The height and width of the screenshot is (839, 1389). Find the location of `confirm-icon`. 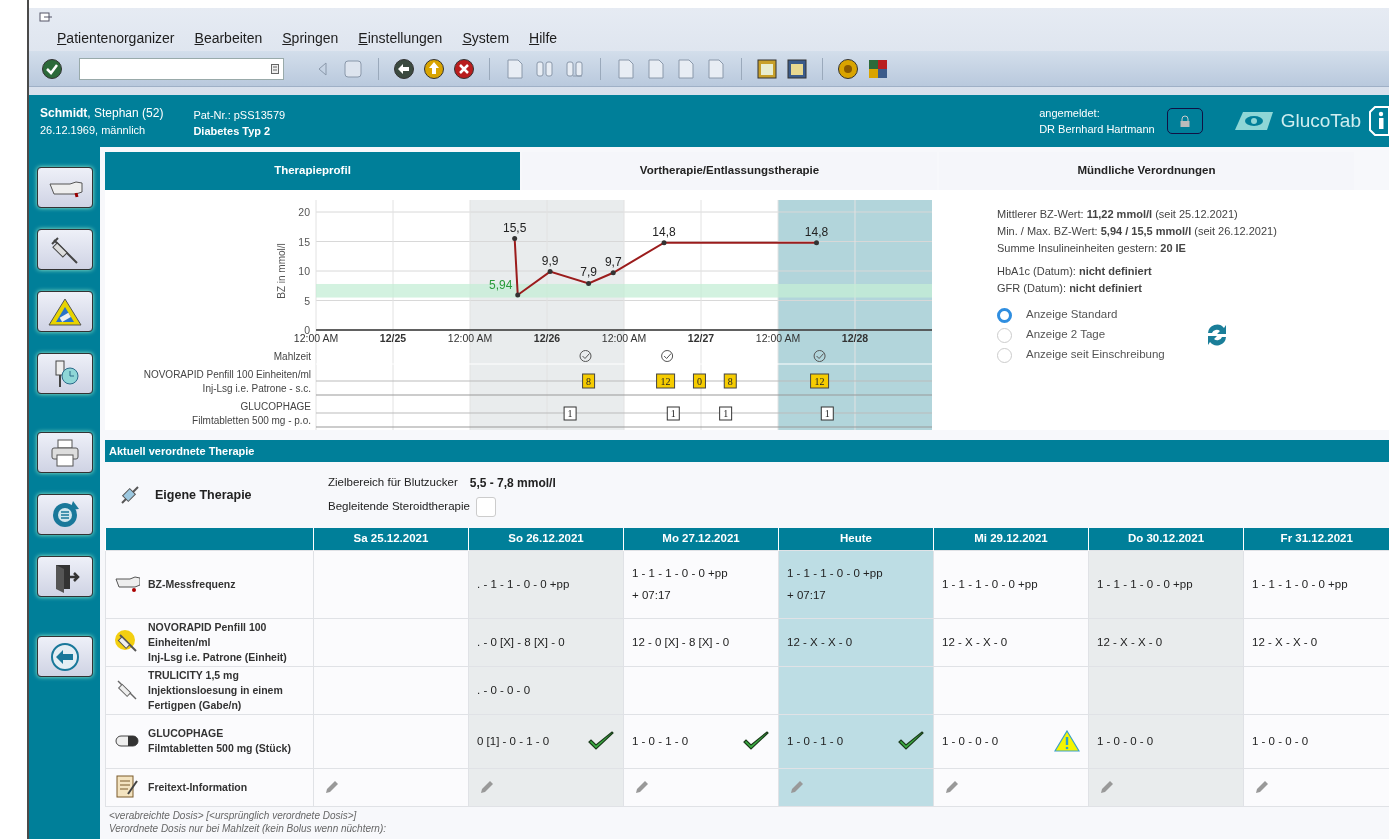

confirm-icon is located at coordinates (52, 68).